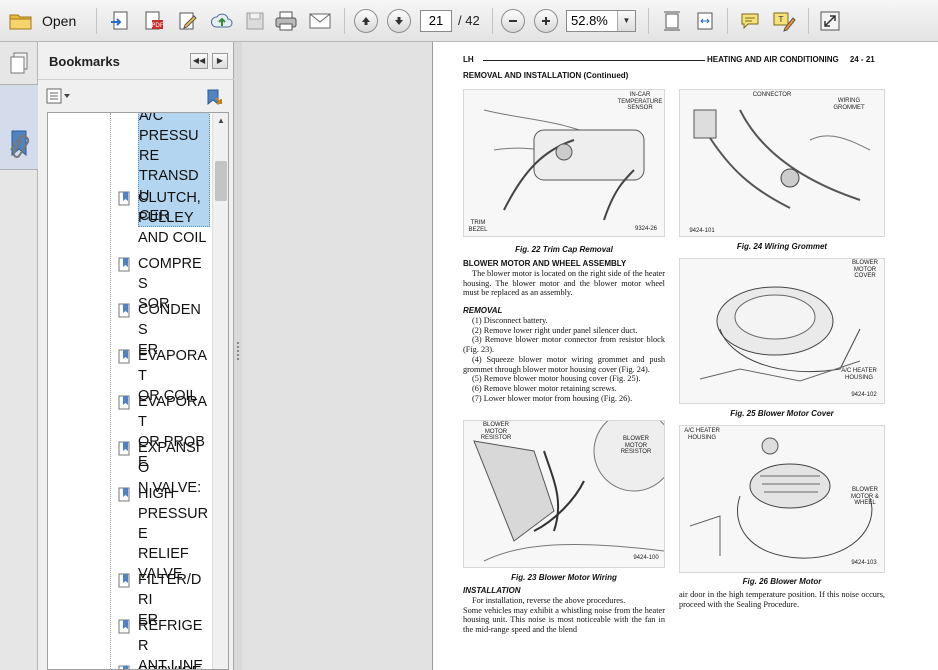 The image size is (938, 670). What do you see at coordinates (782, 581) in the screenshot?
I see `fig26-caption: Fig. 26 Blower Motor` at bounding box center [782, 581].